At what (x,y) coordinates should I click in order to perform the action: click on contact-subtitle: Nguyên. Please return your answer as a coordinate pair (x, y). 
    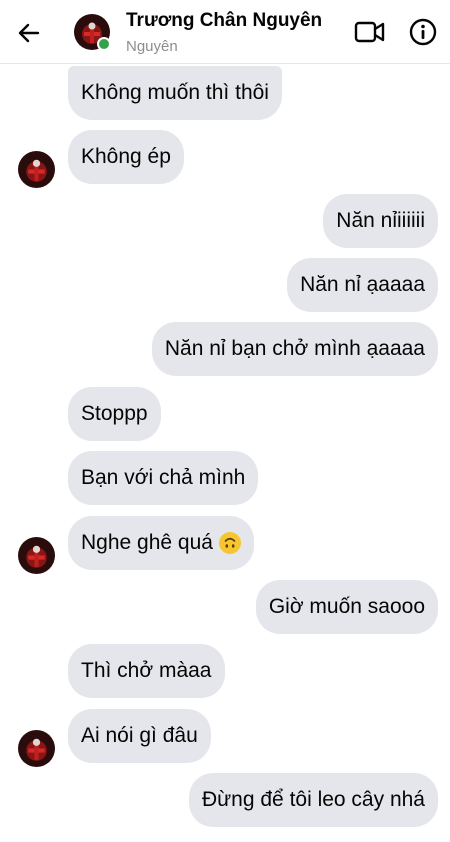
    Looking at the image, I should click on (152, 46).